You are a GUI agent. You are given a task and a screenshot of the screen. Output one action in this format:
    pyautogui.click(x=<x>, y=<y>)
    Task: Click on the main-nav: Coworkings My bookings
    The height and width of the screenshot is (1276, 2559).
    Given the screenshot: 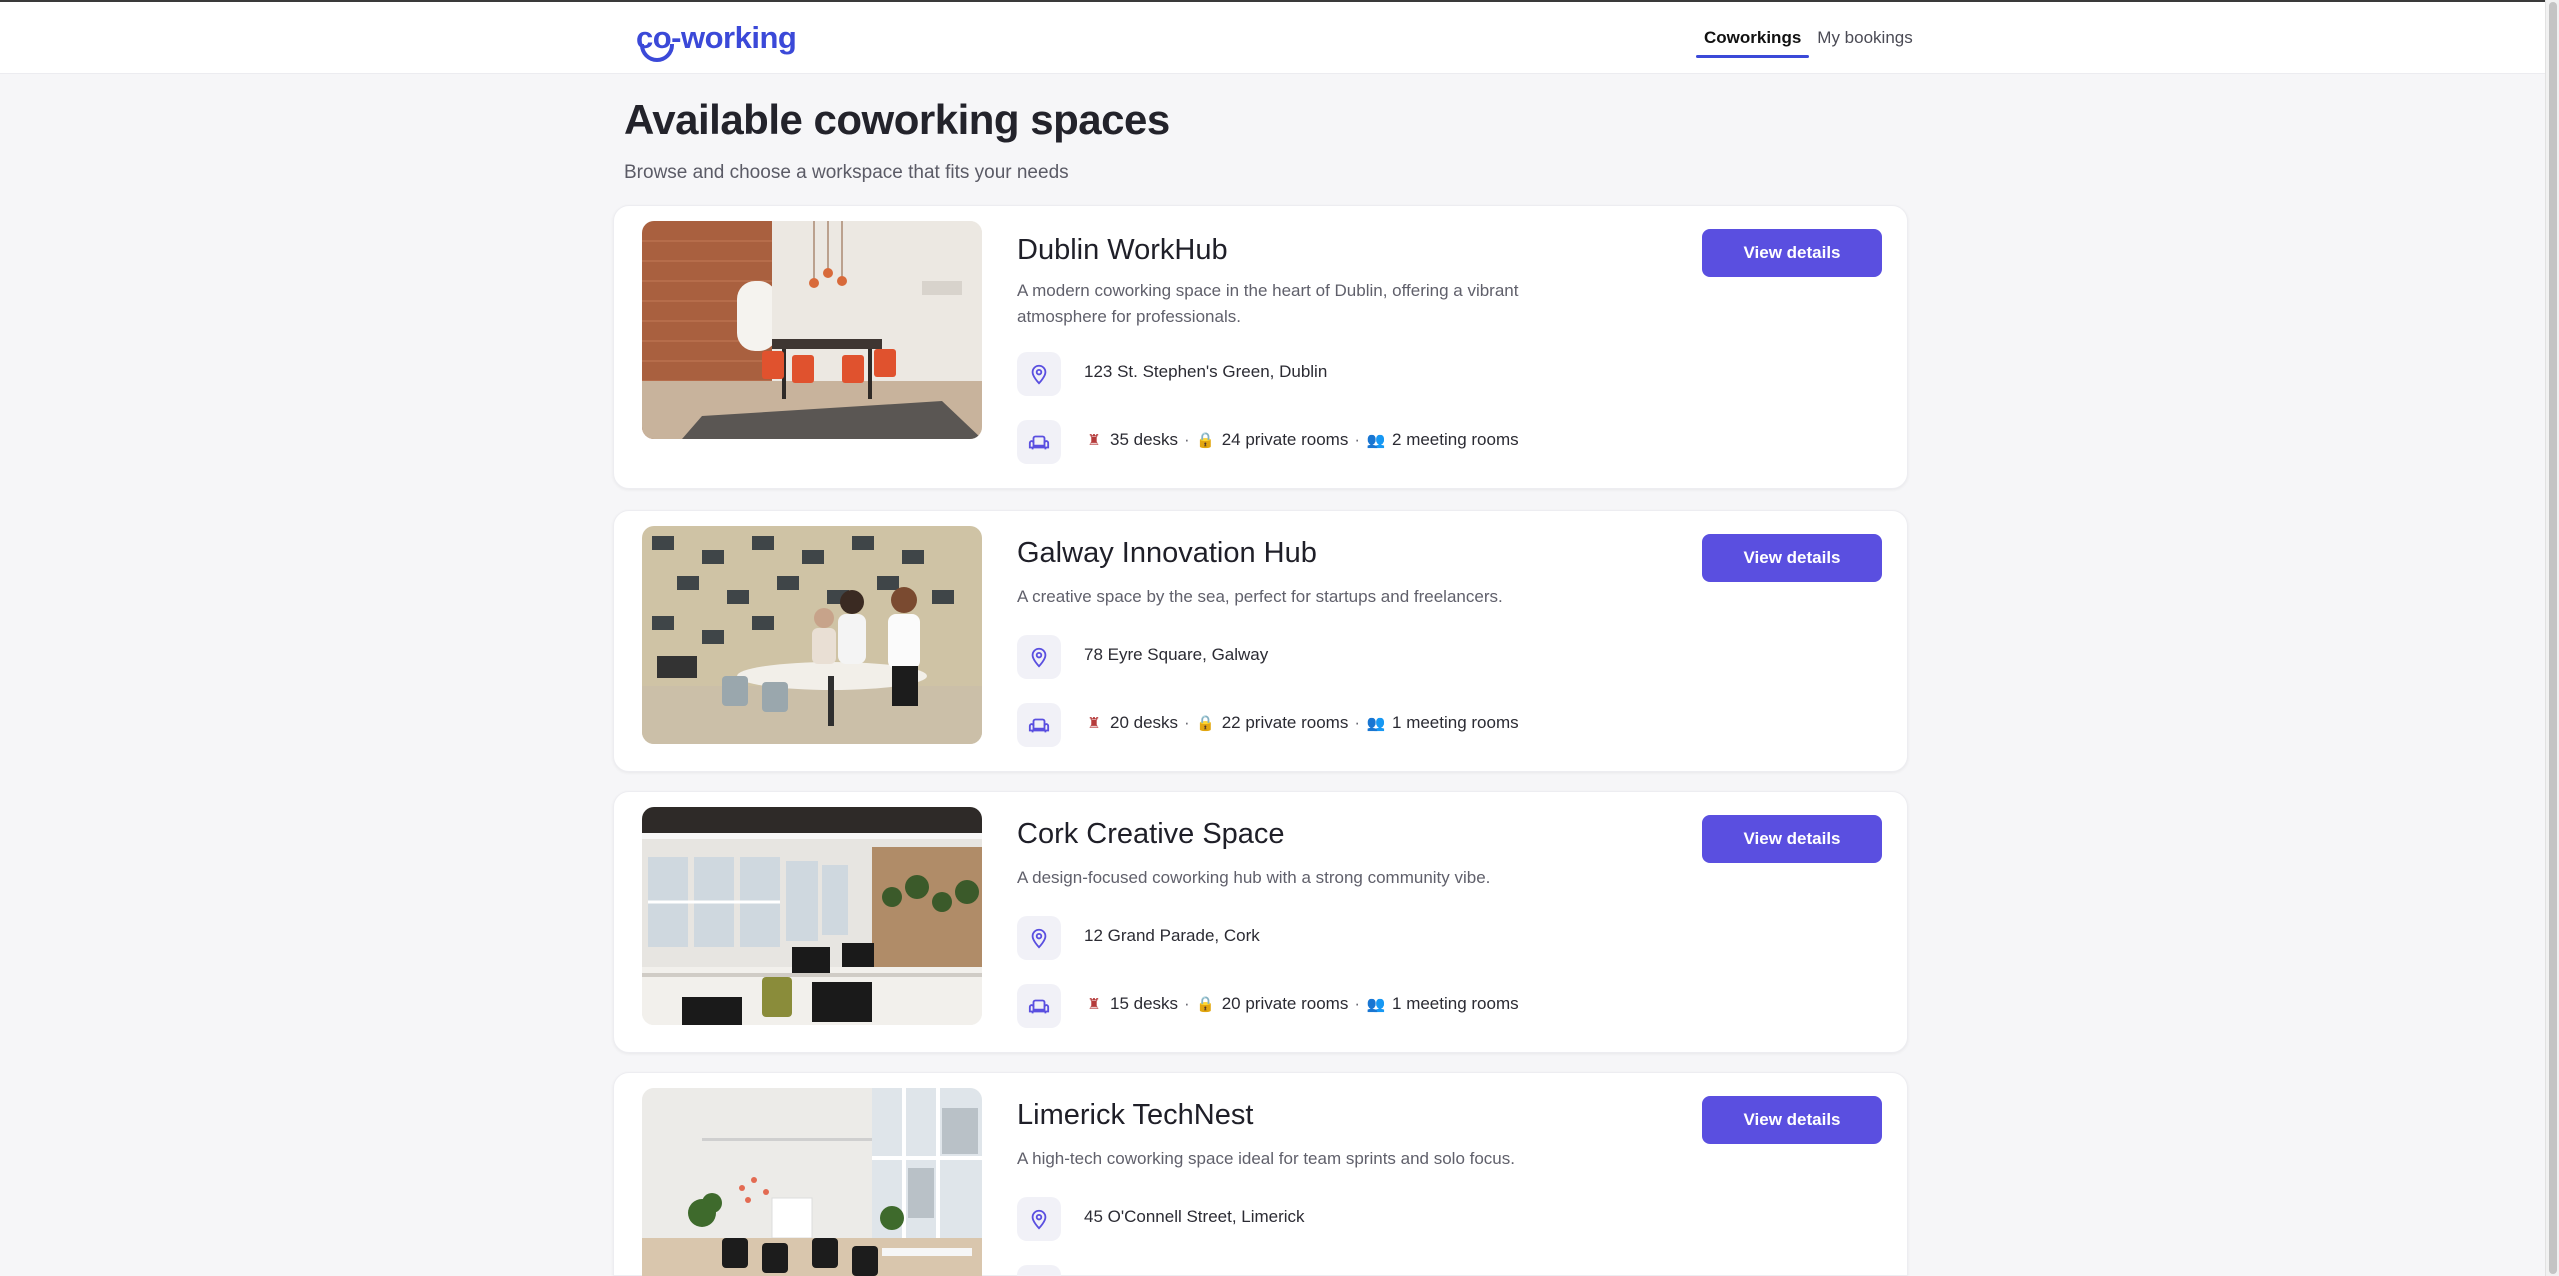 What is the action you would take?
    pyautogui.click(x=1808, y=38)
    